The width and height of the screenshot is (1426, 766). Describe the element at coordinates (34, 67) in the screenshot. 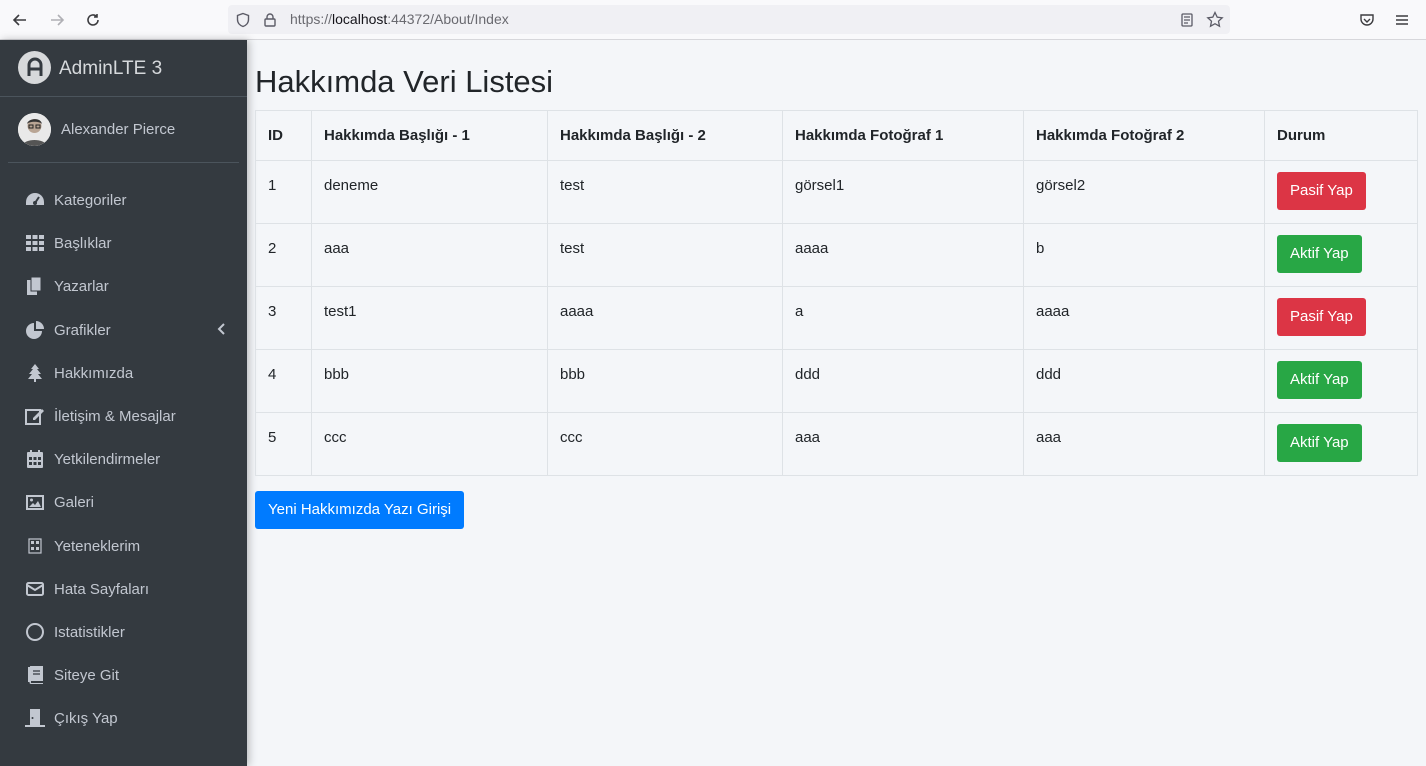

I see `adminlte-logo-icon` at that location.